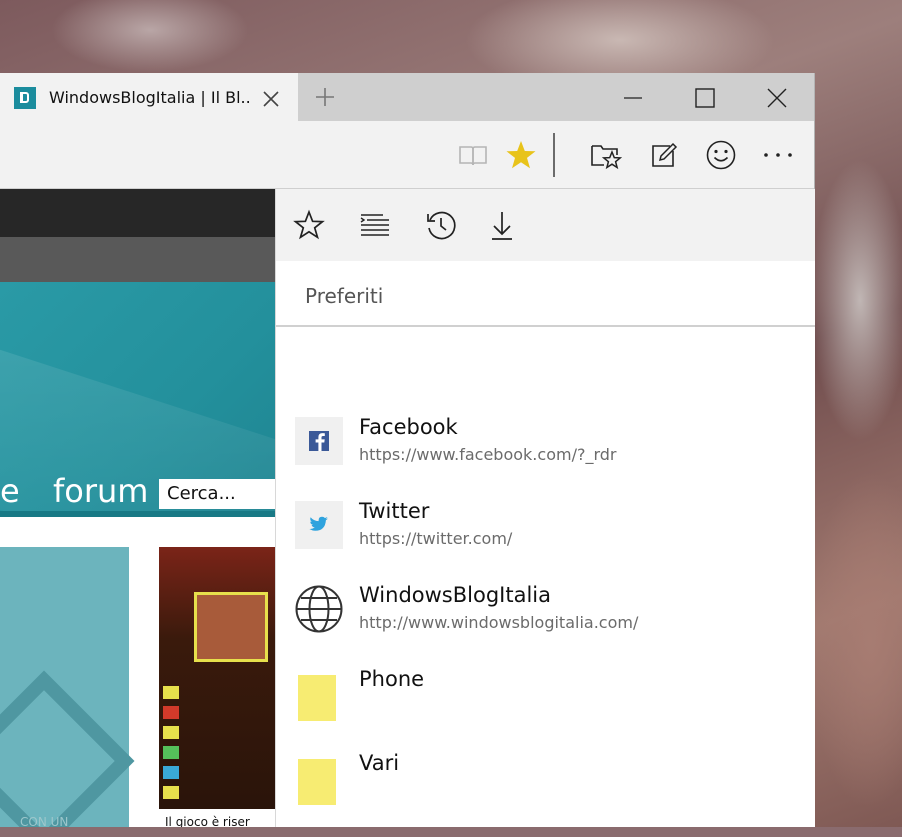 The height and width of the screenshot is (837, 902). What do you see at coordinates (705, 98) in the screenshot?
I see `maximize-button` at bounding box center [705, 98].